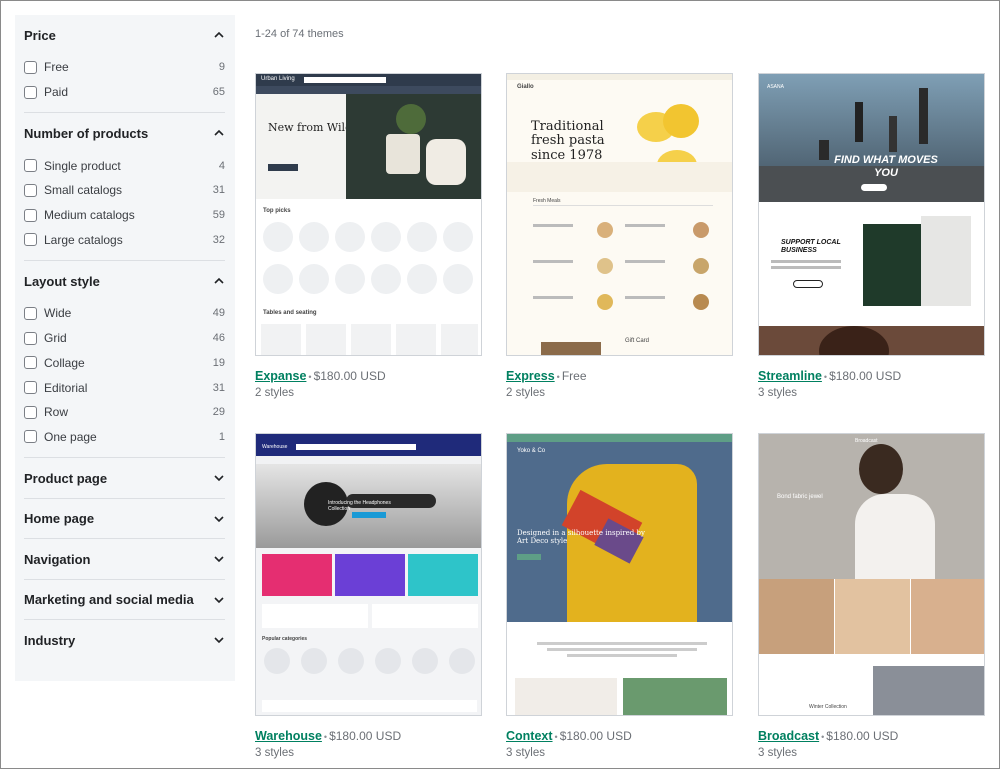 The image size is (1000, 769). Describe the element at coordinates (525, 87) in the screenshot. I see `thumb-brand: Giallo` at that location.